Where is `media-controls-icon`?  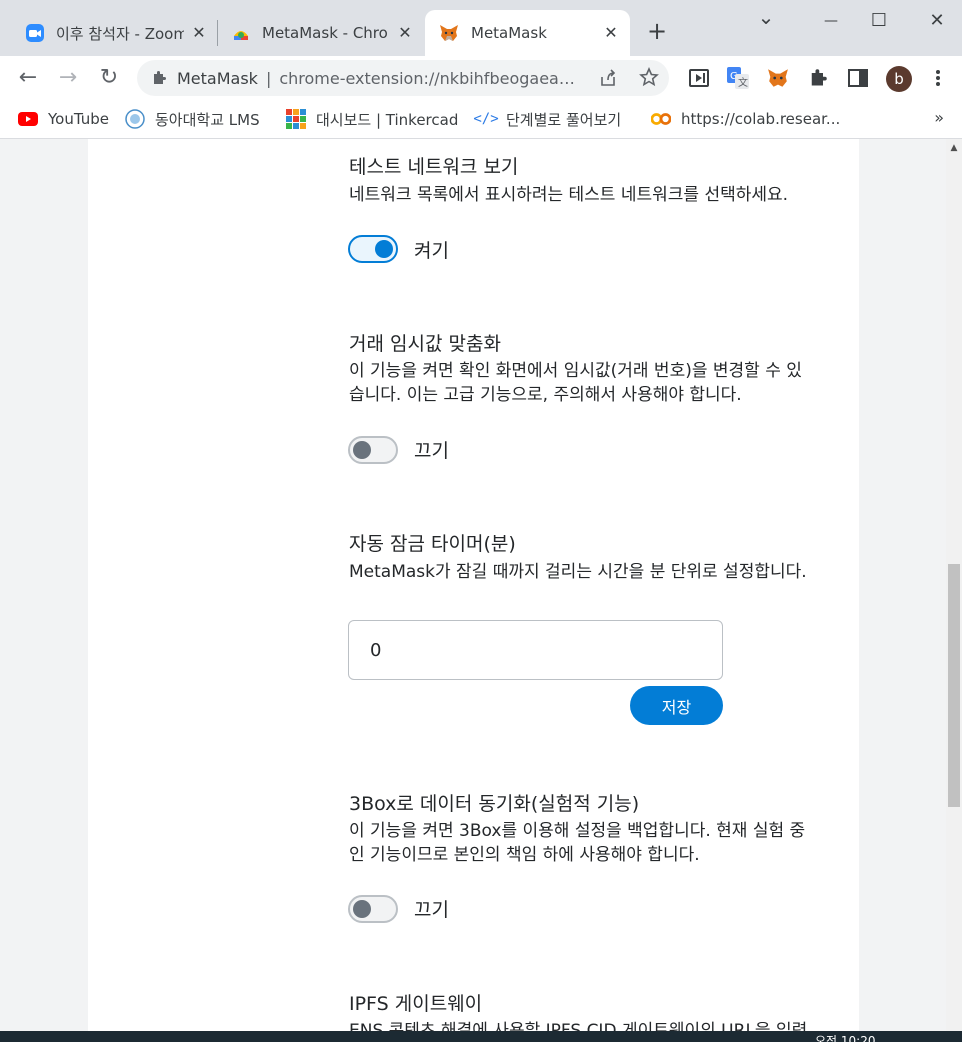 media-controls-icon is located at coordinates (699, 78).